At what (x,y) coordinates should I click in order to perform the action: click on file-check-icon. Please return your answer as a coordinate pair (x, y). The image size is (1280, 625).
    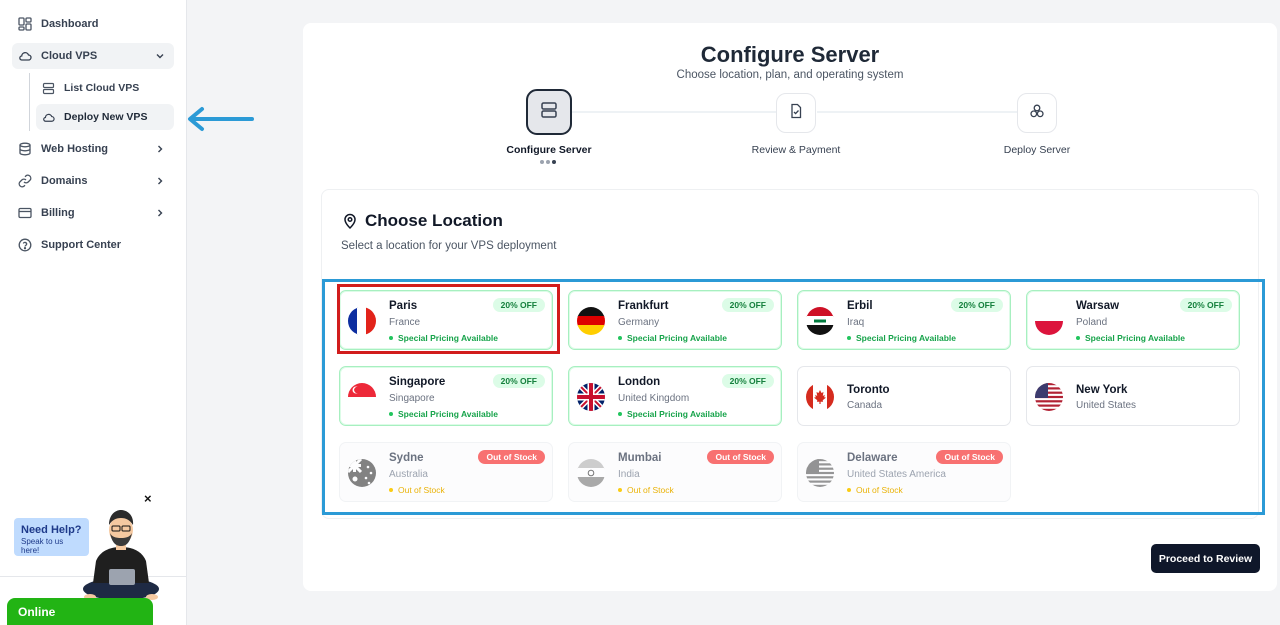
    Looking at the image, I should click on (796, 113).